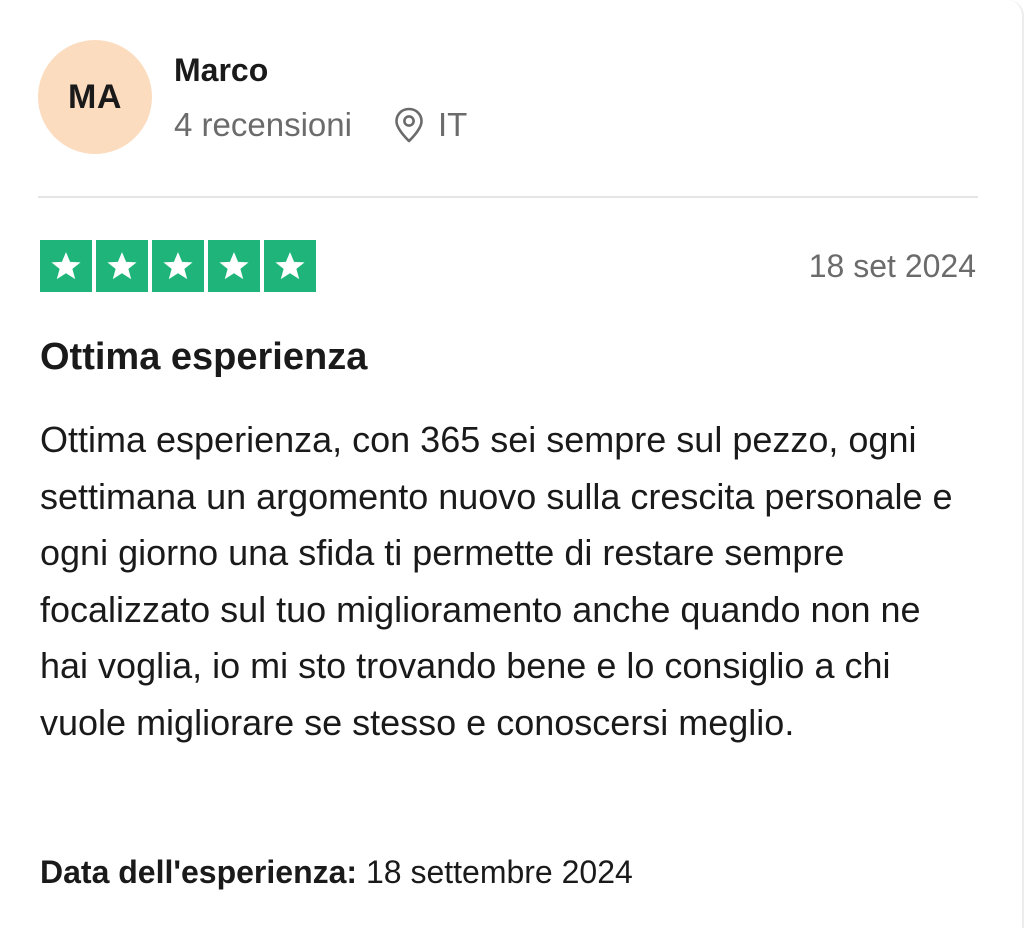  Describe the element at coordinates (95, 97) in the screenshot. I see `avatar: MA` at that location.